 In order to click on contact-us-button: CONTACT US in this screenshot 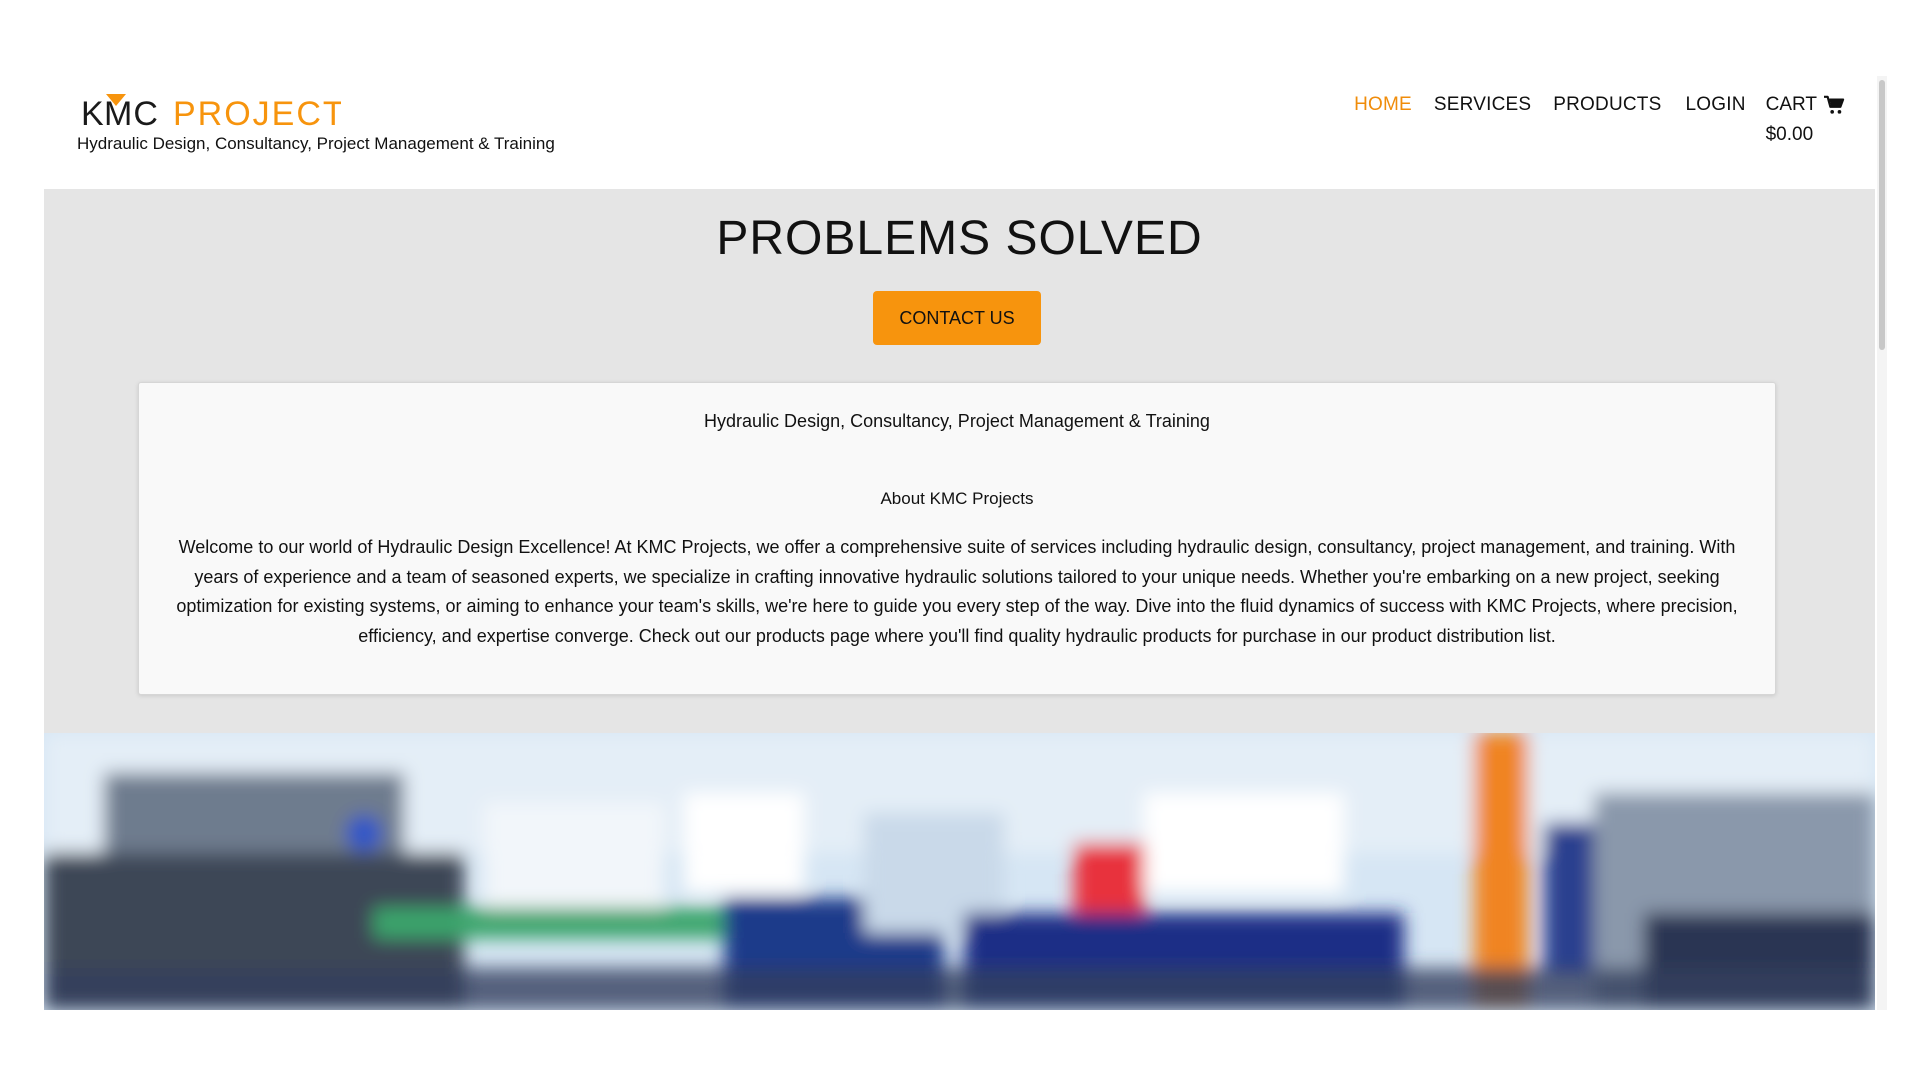, I will do `click(957, 318)`.